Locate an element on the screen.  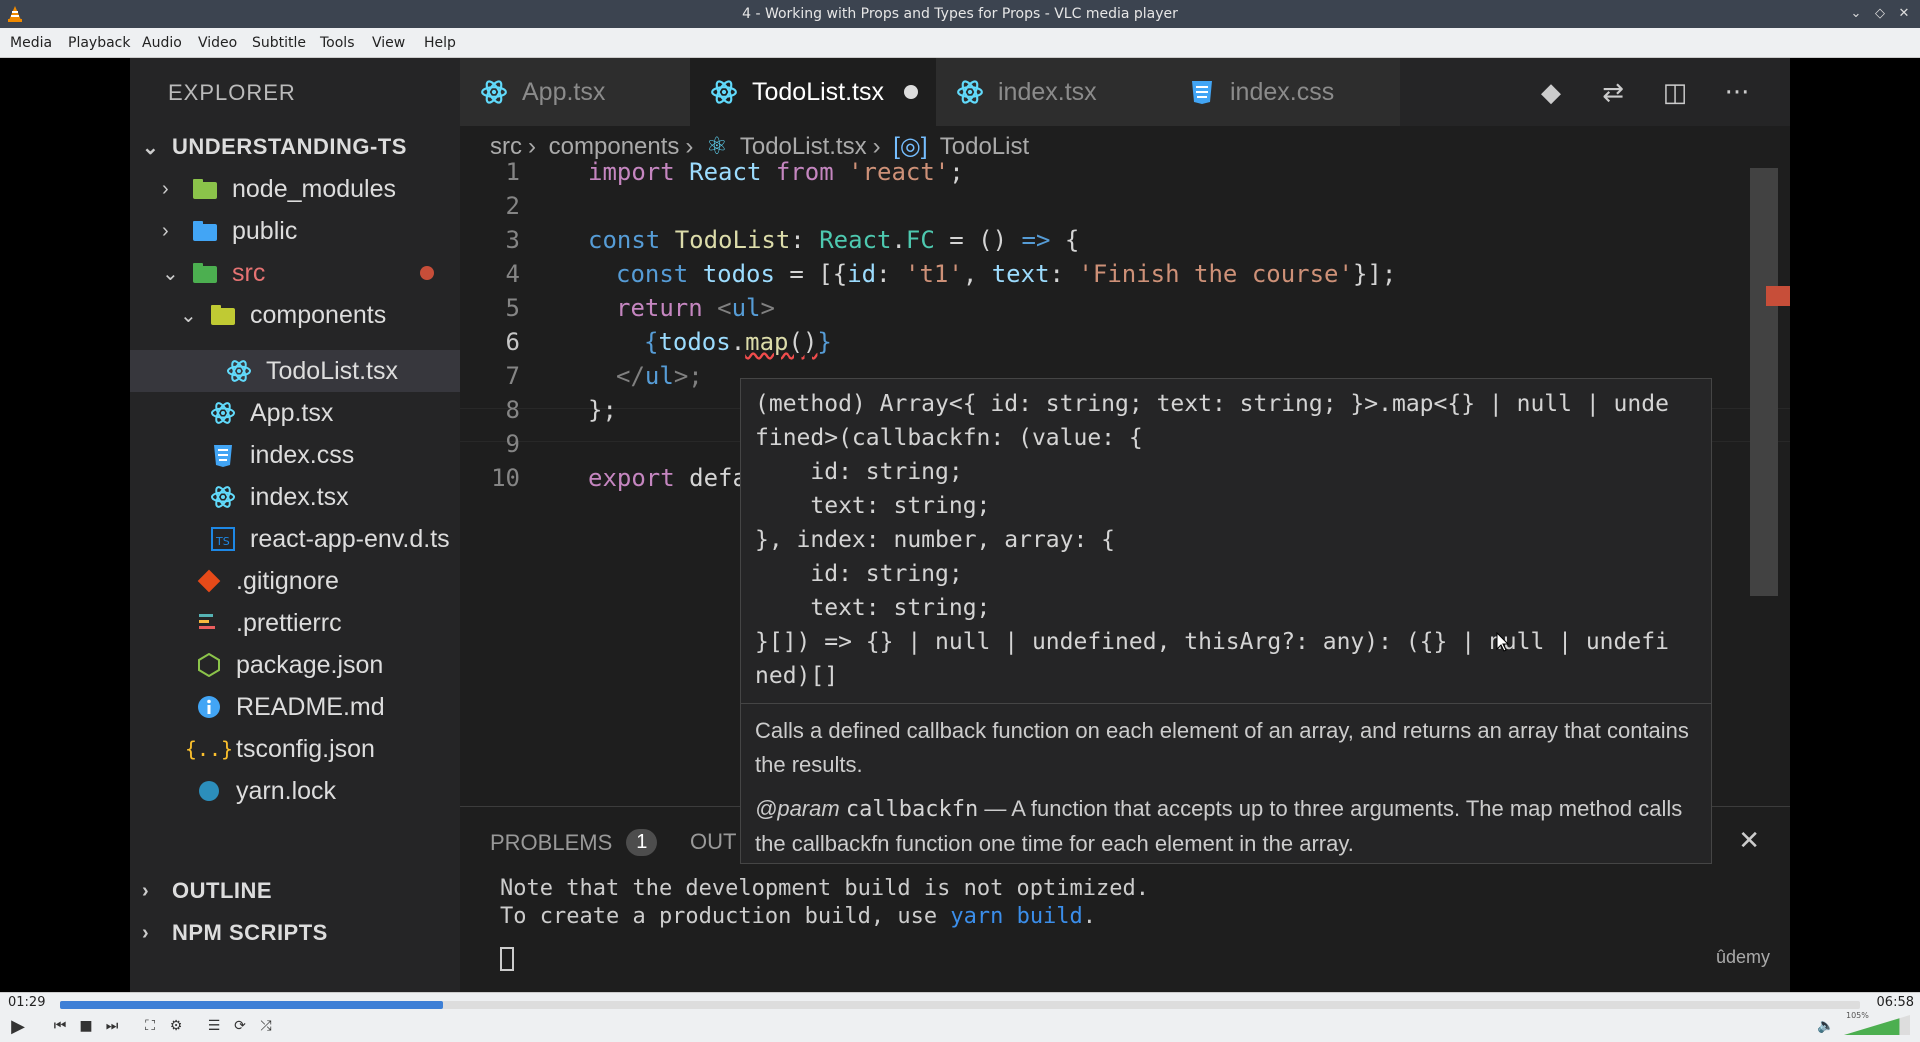
volume-icon: 🔈 is located at coordinates (1826, 1026).